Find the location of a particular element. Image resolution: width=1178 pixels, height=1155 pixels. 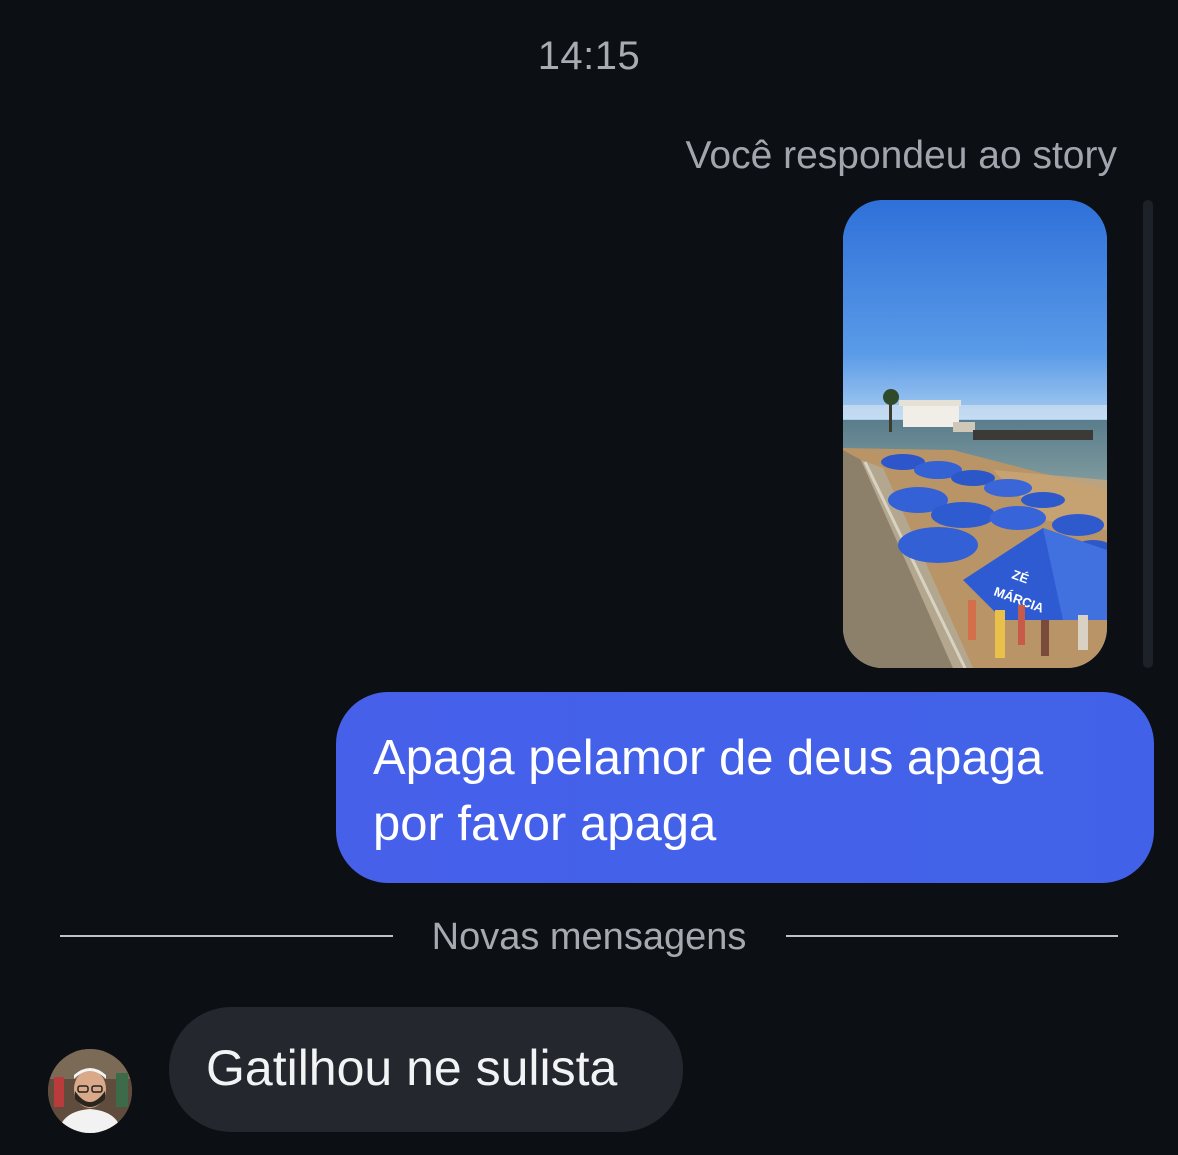

scroll-indicator is located at coordinates (1148, 434).